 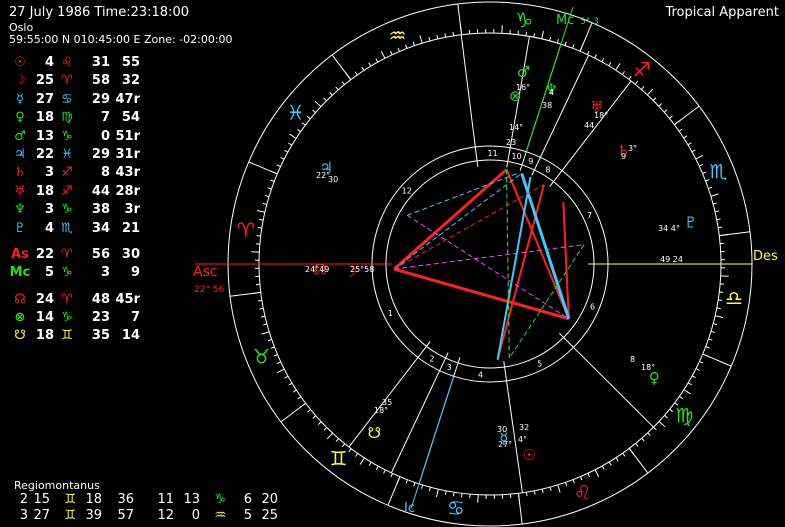 I want to click on zodiac-sign-icon: ♋, so click(x=456, y=508).